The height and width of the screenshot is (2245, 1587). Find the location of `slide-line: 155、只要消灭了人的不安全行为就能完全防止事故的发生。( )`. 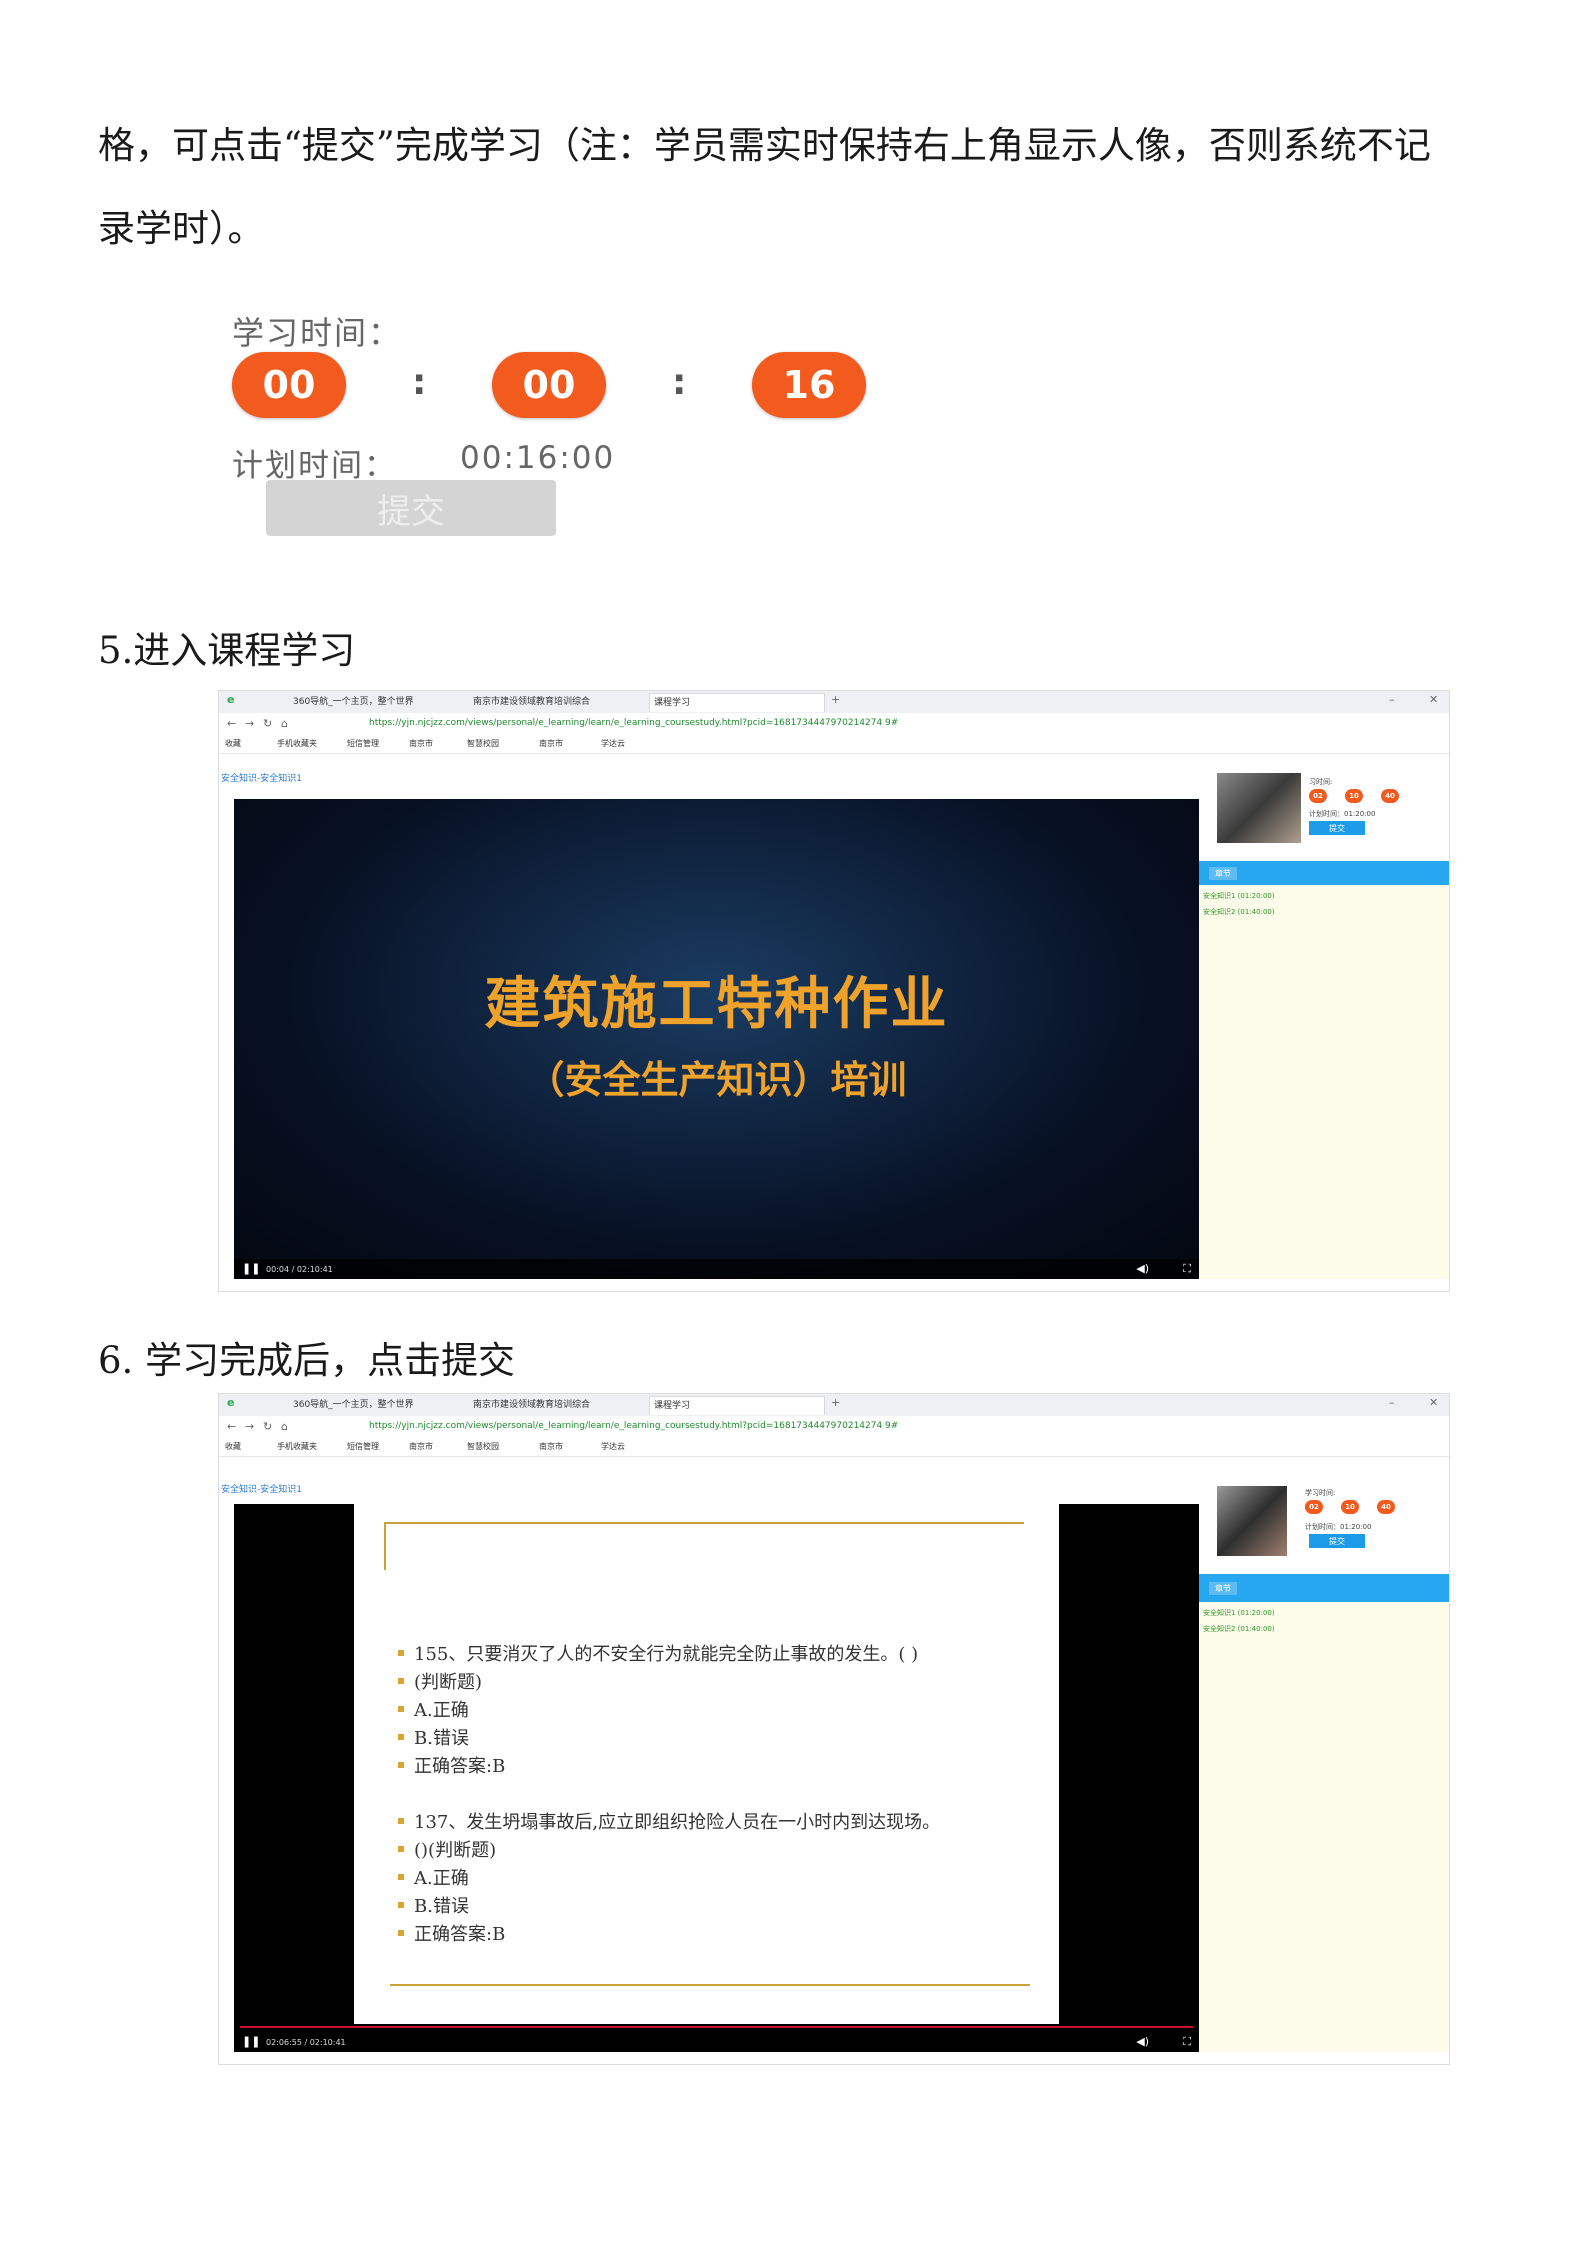

slide-line: 155、只要消灭了人的不安全行为就能完全防止事故的发生。( ) is located at coordinates (666, 1654).